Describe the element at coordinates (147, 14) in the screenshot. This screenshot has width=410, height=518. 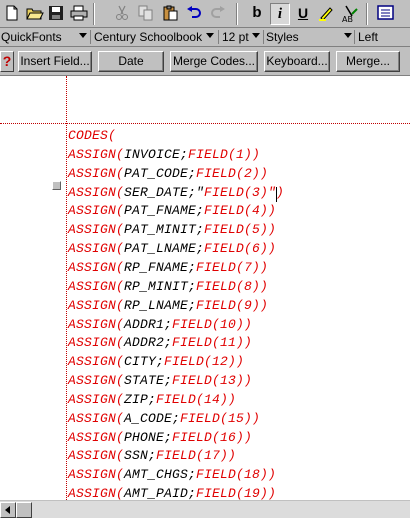
I see `copy-icon` at that location.